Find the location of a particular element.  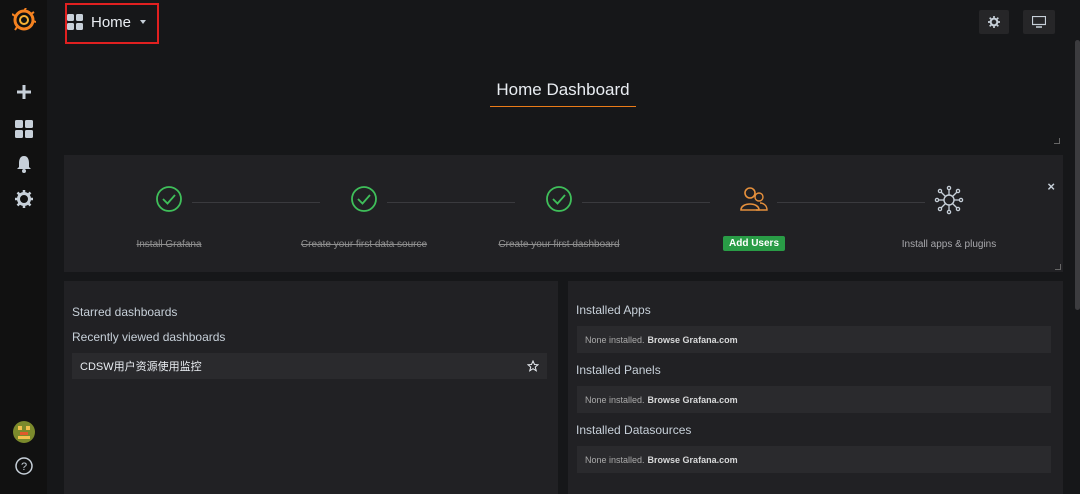

plus-icon is located at coordinates (23, 92).